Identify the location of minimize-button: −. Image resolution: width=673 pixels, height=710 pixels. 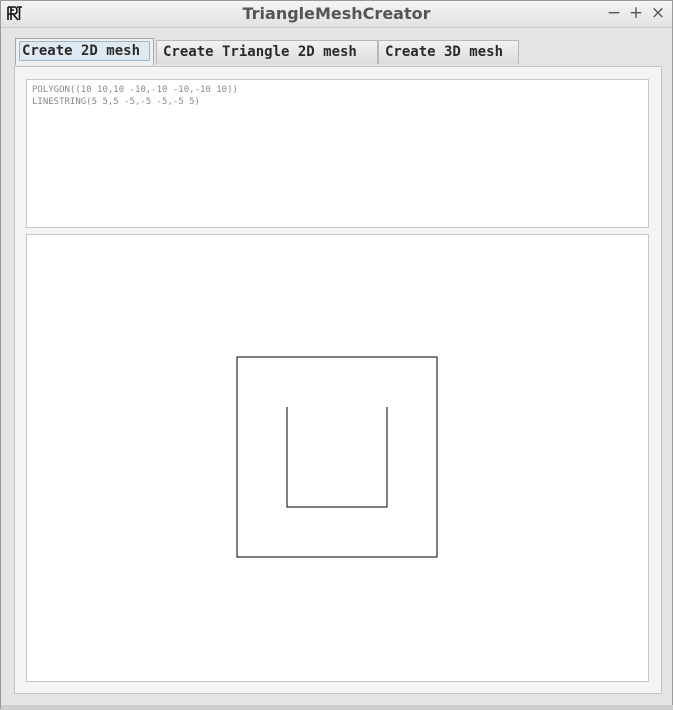
(614, 13).